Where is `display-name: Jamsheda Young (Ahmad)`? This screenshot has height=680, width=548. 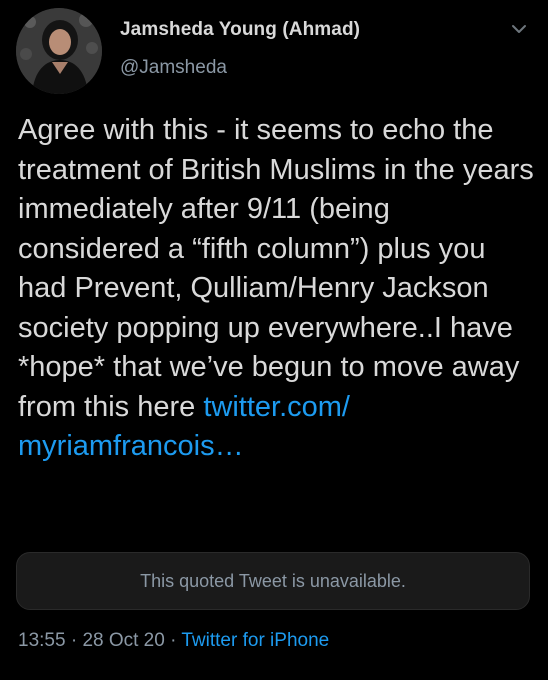
display-name: Jamsheda Young (Ahmad) is located at coordinates (240, 30).